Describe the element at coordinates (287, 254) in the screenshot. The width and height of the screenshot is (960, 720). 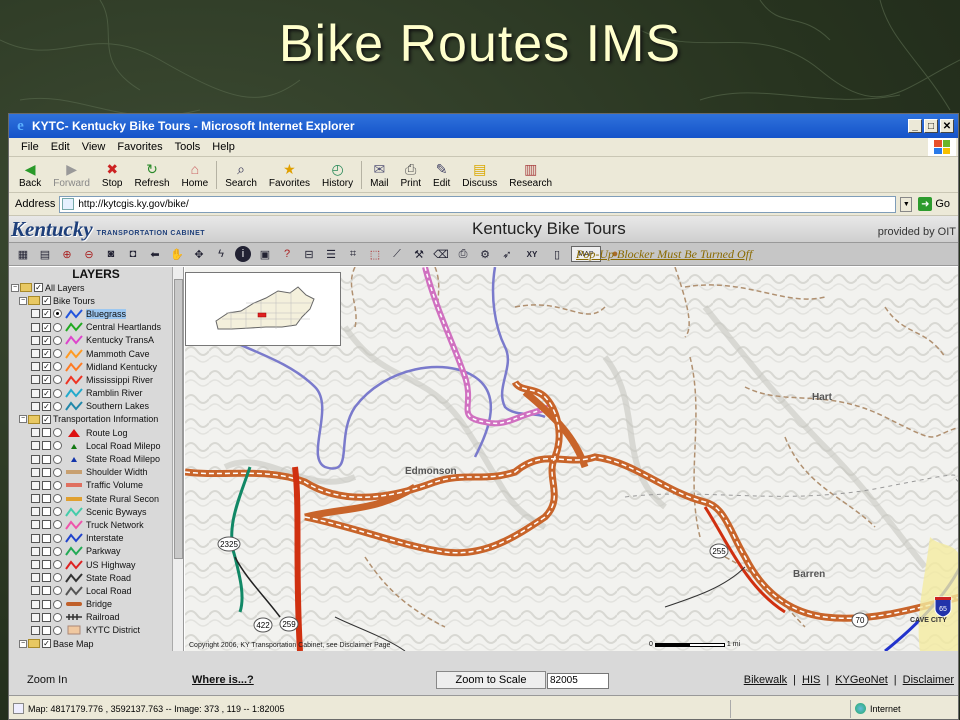
I see `query-icon: ?` at that location.